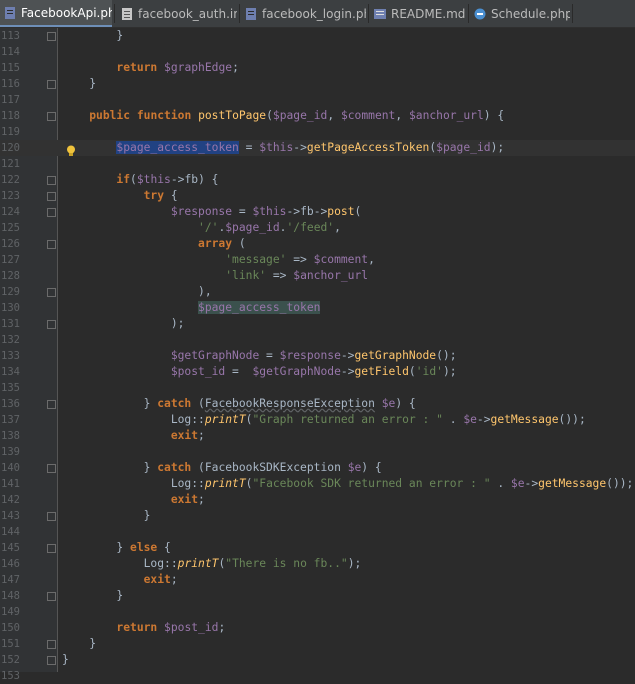 The height and width of the screenshot is (684, 635). What do you see at coordinates (71, 149) in the screenshot?
I see `lightbulb-icon` at bounding box center [71, 149].